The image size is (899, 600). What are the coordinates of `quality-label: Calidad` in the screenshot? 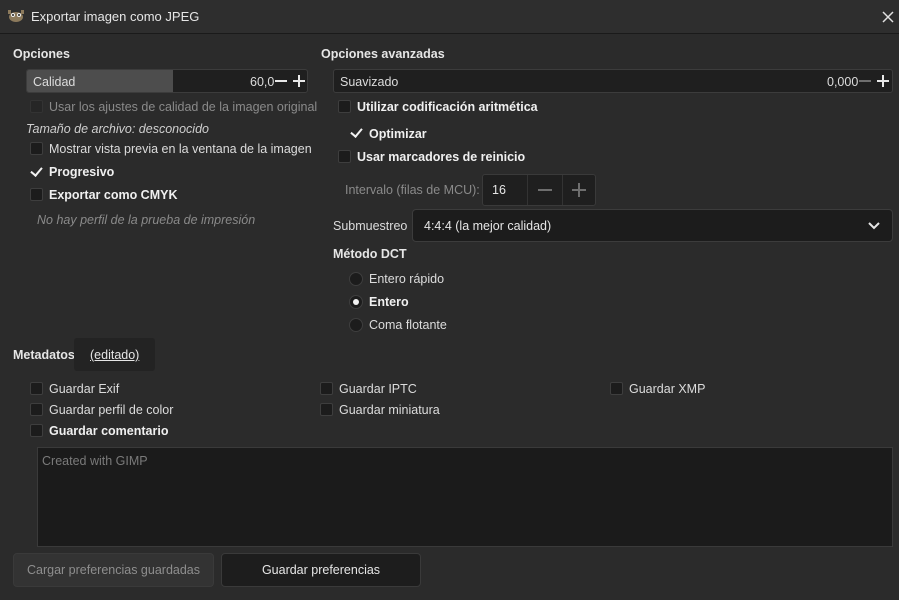 It's located at (54, 82).